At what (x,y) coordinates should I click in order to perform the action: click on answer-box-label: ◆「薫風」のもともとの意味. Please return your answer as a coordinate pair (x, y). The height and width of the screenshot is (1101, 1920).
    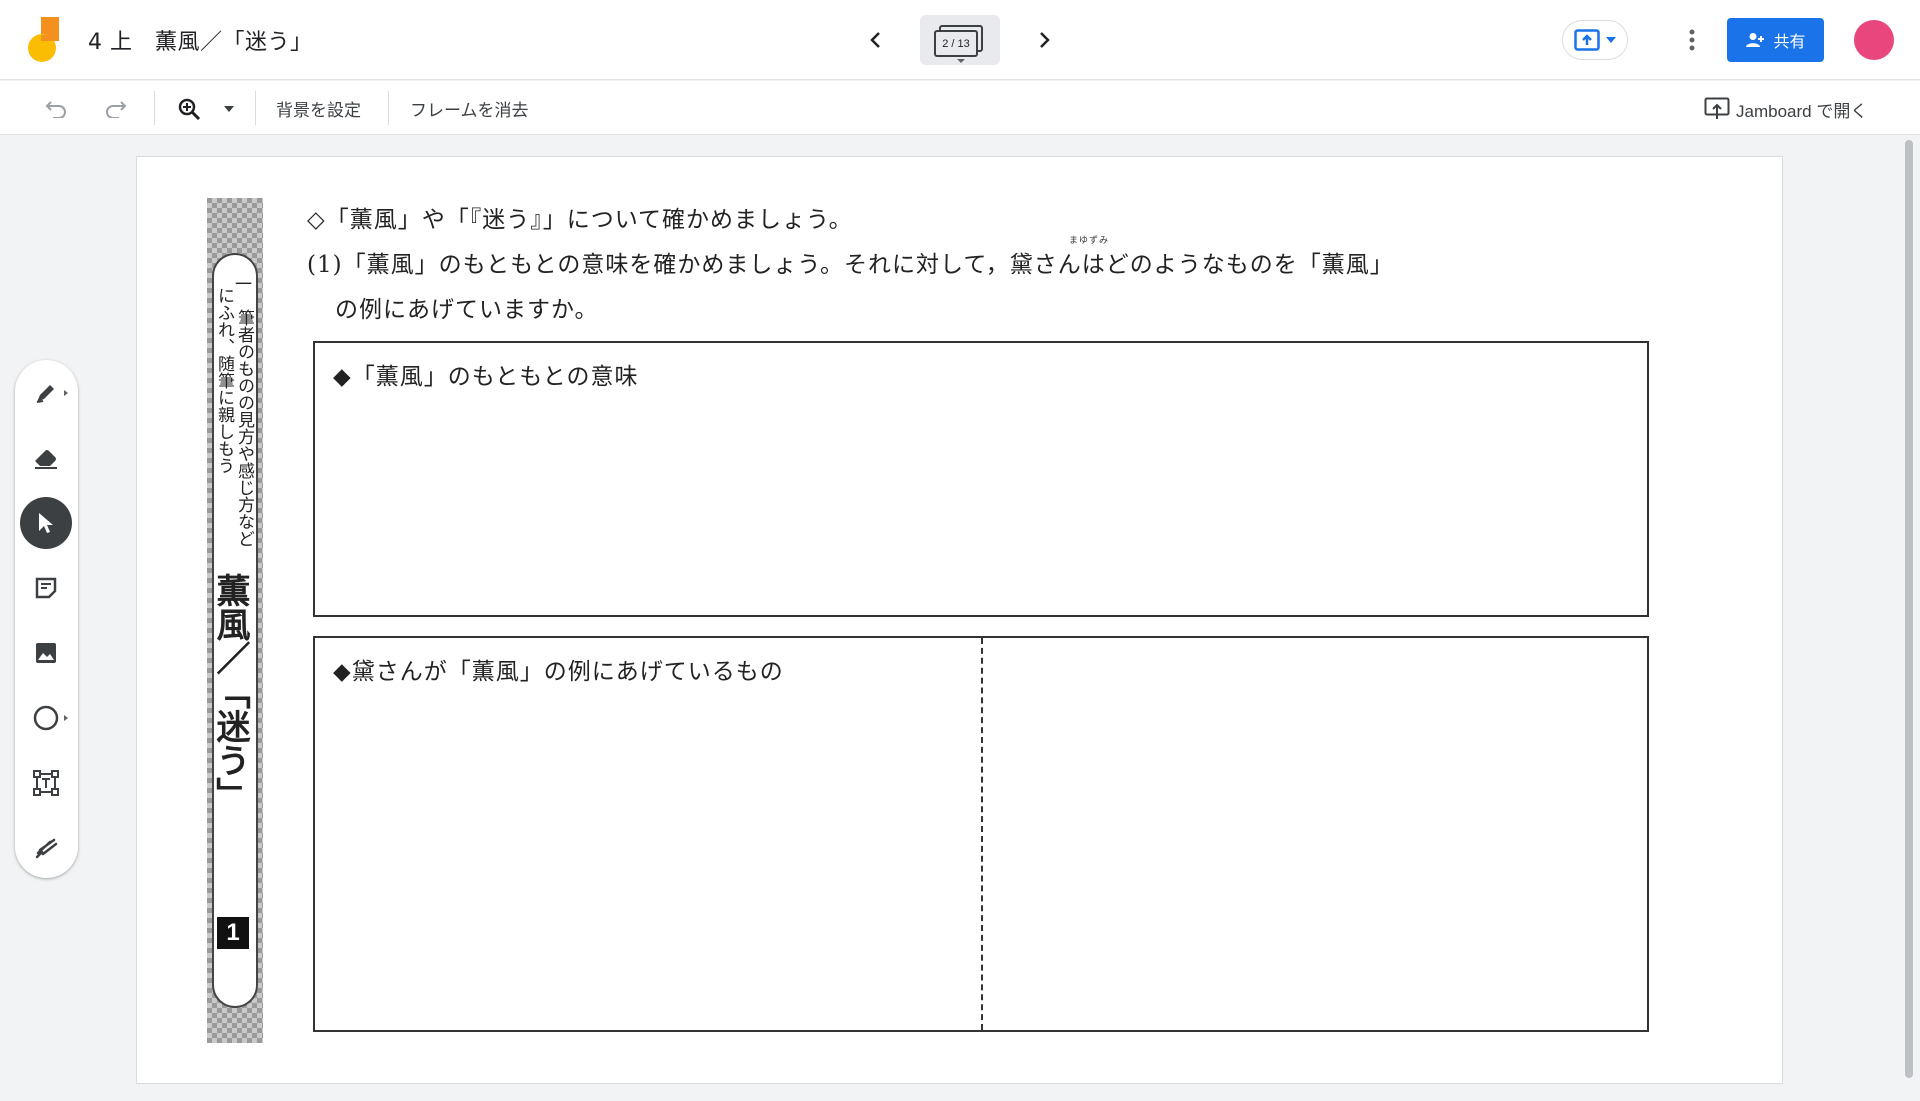
    Looking at the image, I should click on (486, 377).